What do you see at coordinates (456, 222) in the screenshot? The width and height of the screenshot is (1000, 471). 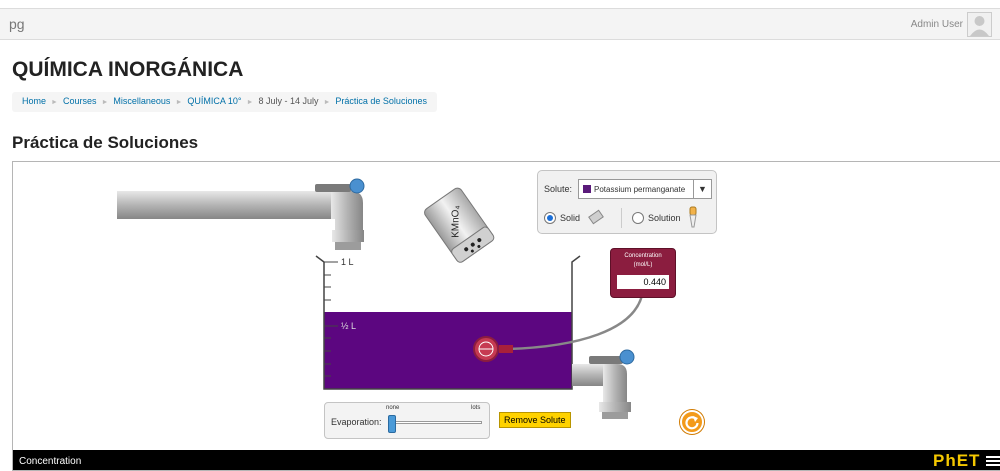 I see `shaker-label: KMnO₄` at bounding box center [456, 222].